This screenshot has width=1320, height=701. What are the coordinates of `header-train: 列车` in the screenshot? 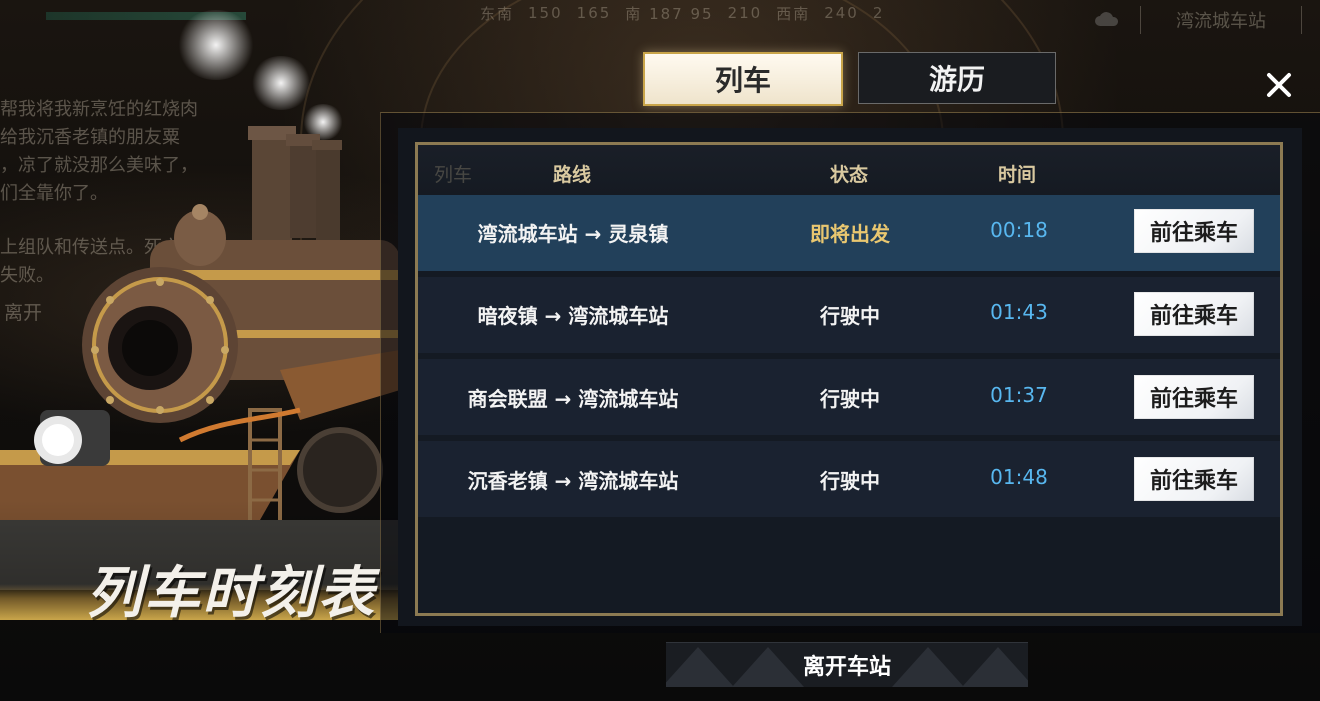 It's located at (453, 175).